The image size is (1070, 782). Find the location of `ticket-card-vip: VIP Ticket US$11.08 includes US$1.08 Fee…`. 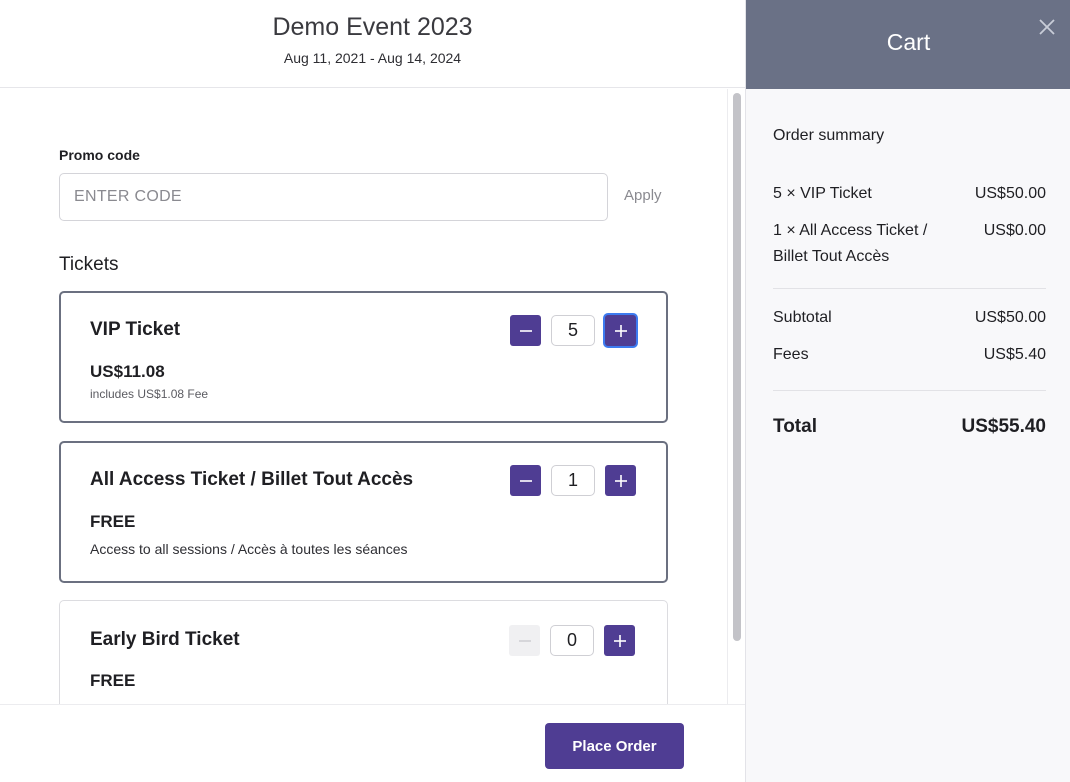

ticket-card-vip: VIP Ticket US$11.08 includes US$1.08 Fee… is located at coordinates (363, 357).